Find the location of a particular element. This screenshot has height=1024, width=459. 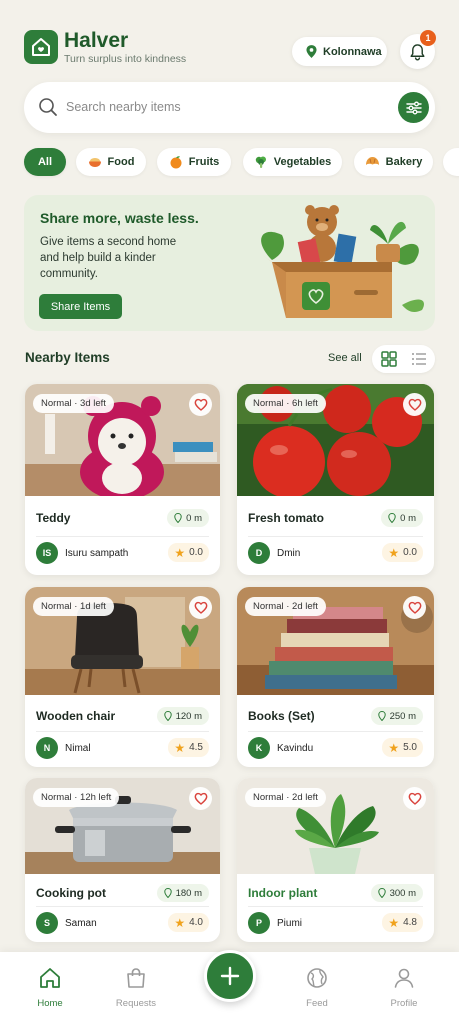

distance-label: 180 m is located at coordinates (188, 893).